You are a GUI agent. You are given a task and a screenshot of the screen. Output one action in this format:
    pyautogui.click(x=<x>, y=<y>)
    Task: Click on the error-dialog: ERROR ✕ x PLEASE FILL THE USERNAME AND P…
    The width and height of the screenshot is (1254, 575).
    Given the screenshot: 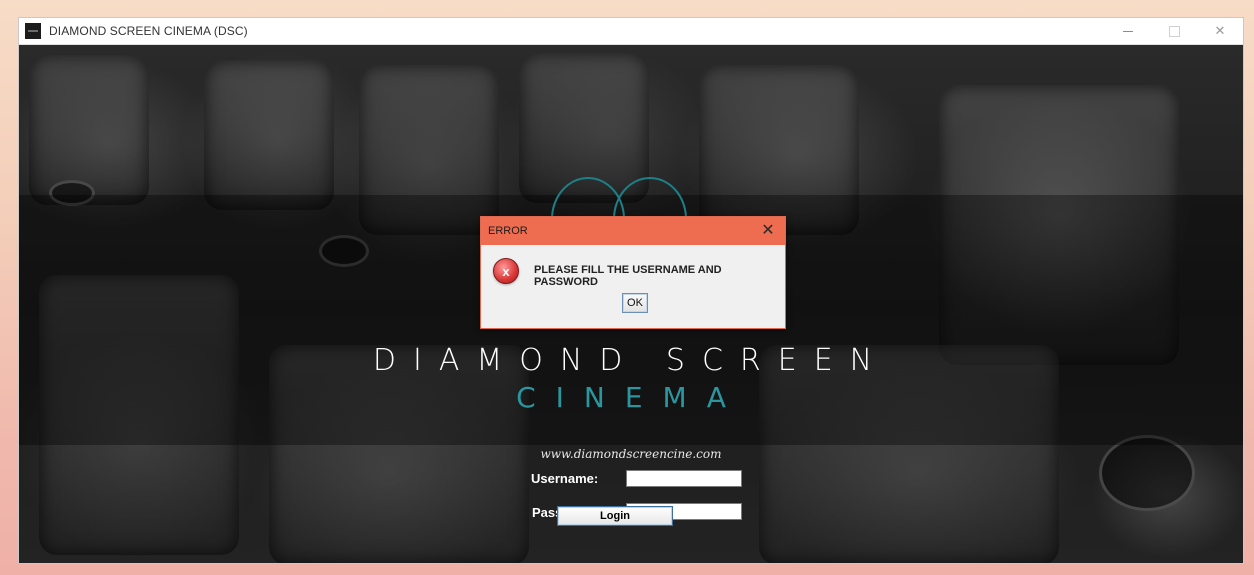 What is the action you would take?
    pyautogui.click(x=633, y=272)
    